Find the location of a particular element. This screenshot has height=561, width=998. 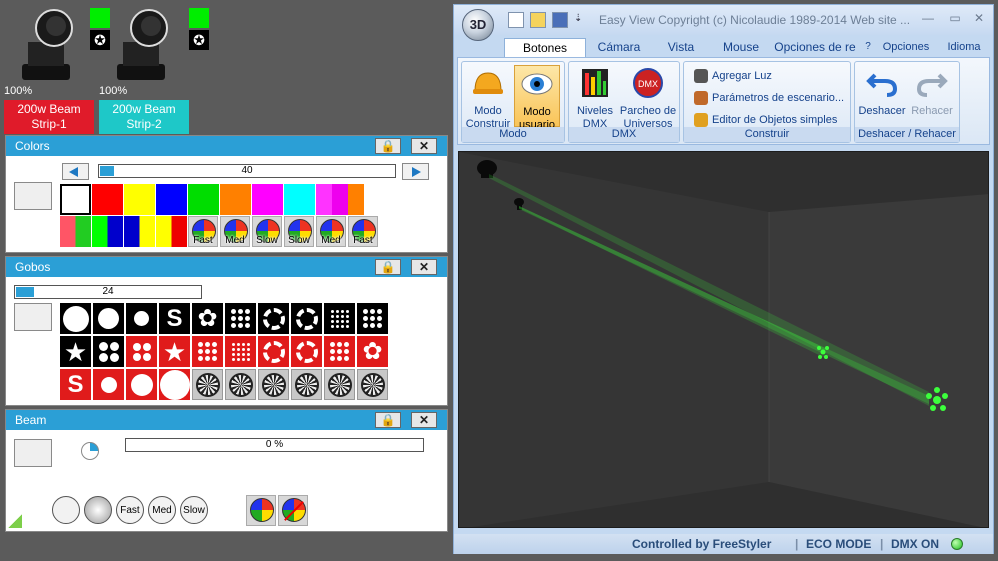

save-icon is located at coordinates (560, 20).